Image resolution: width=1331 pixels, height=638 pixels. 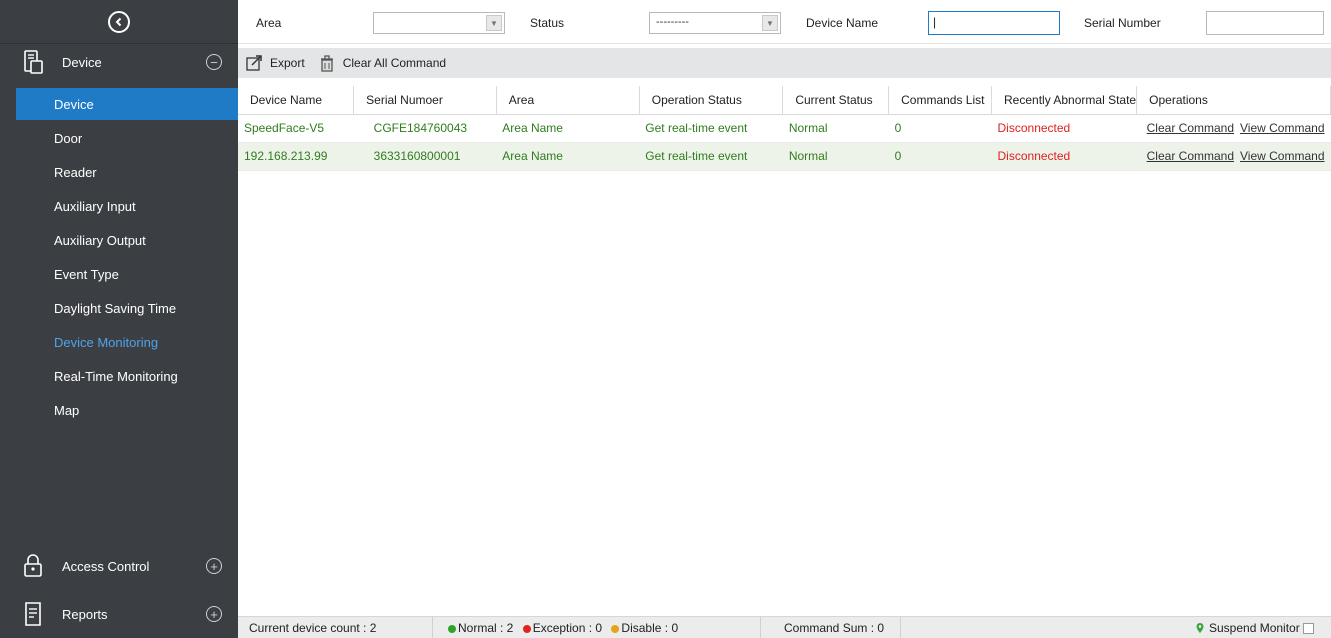 What do you see at coordinates (425, 128) in the screenshot?
I see `serial-number-cell: CGFE184760043` at bounding box center [425, 128].